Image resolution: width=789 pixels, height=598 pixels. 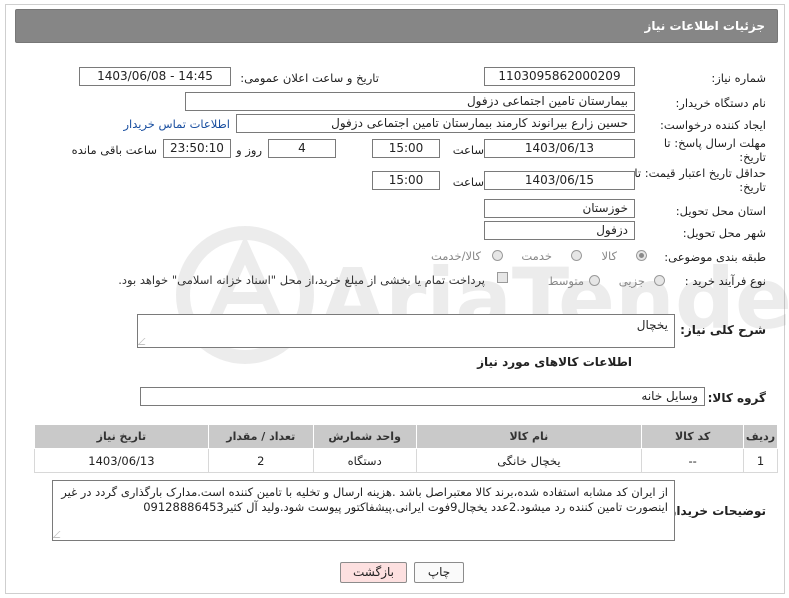 What do you see at coordinates (700, 173) in the screenshot?
I see `validity-label-1: حداقل تاریخ اعتبار قیمت: تا` at bounding box center [700, 173].